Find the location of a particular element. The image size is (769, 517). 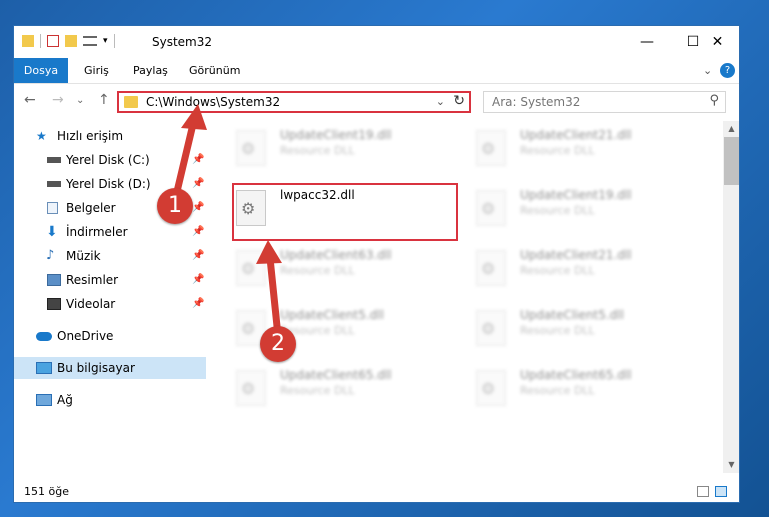

chevron-down-icon: ⌄ is located at coordinates (440, 101).